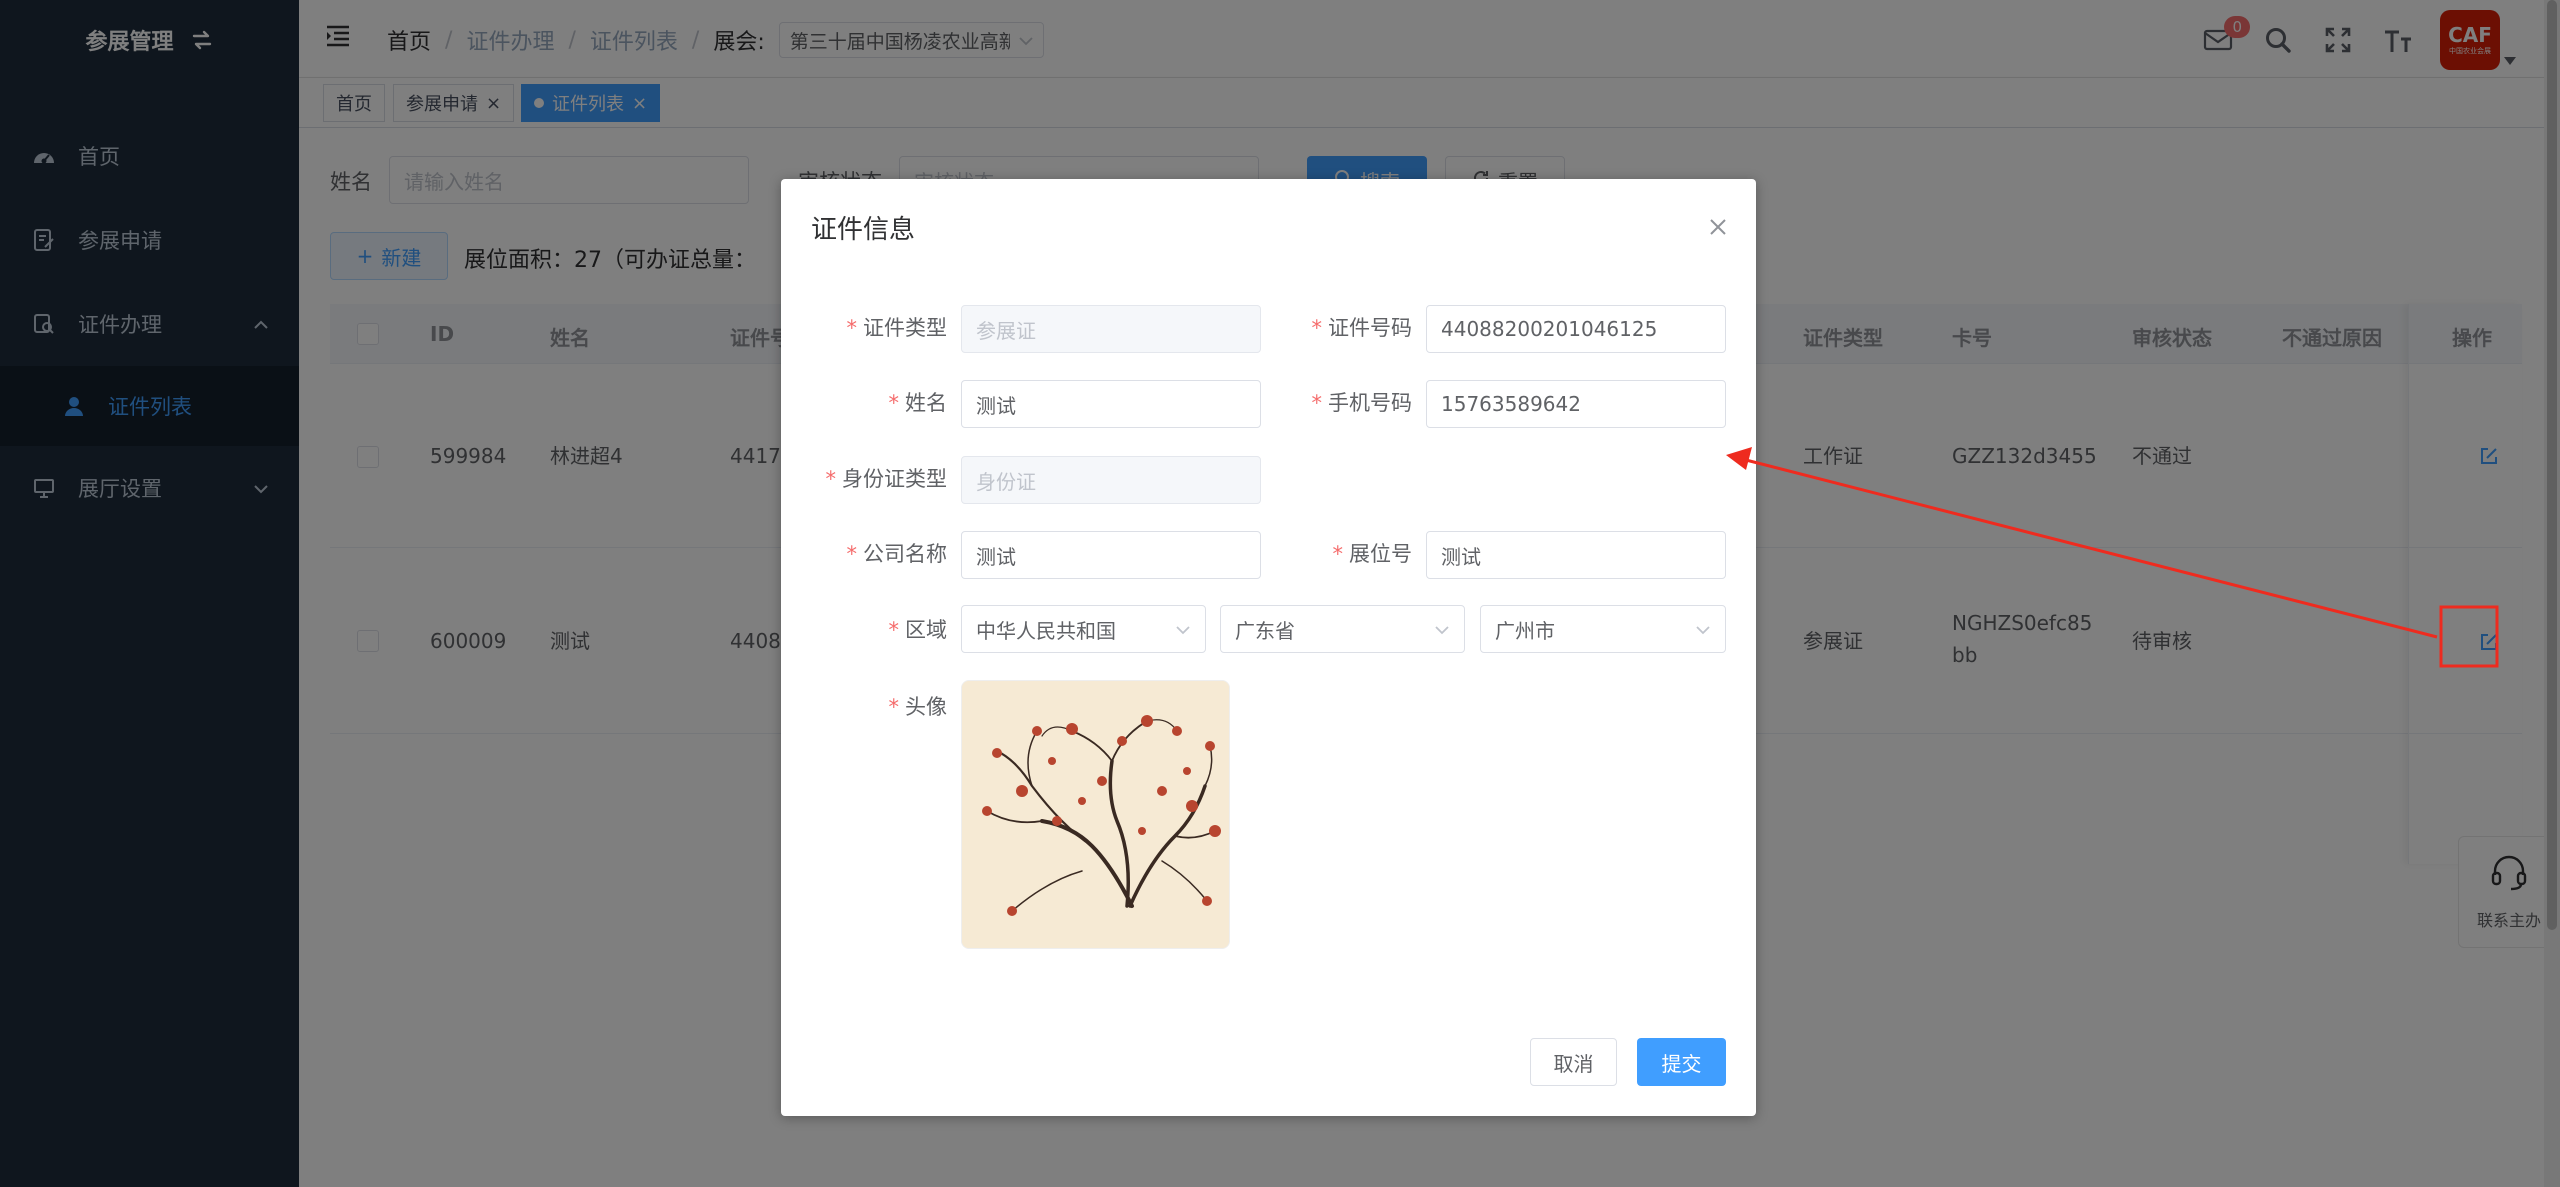 The width and height of the screenshot is (2560, 1187). I want to click on cert-no-input: 44088200201046125, so click(1576, 329).